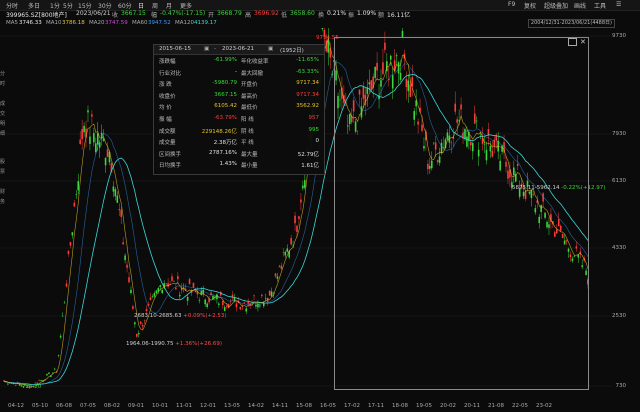 This screenshot has height=412, width=640. I want to click on change-value: -0.47%(-17.15), so click(183, 13).